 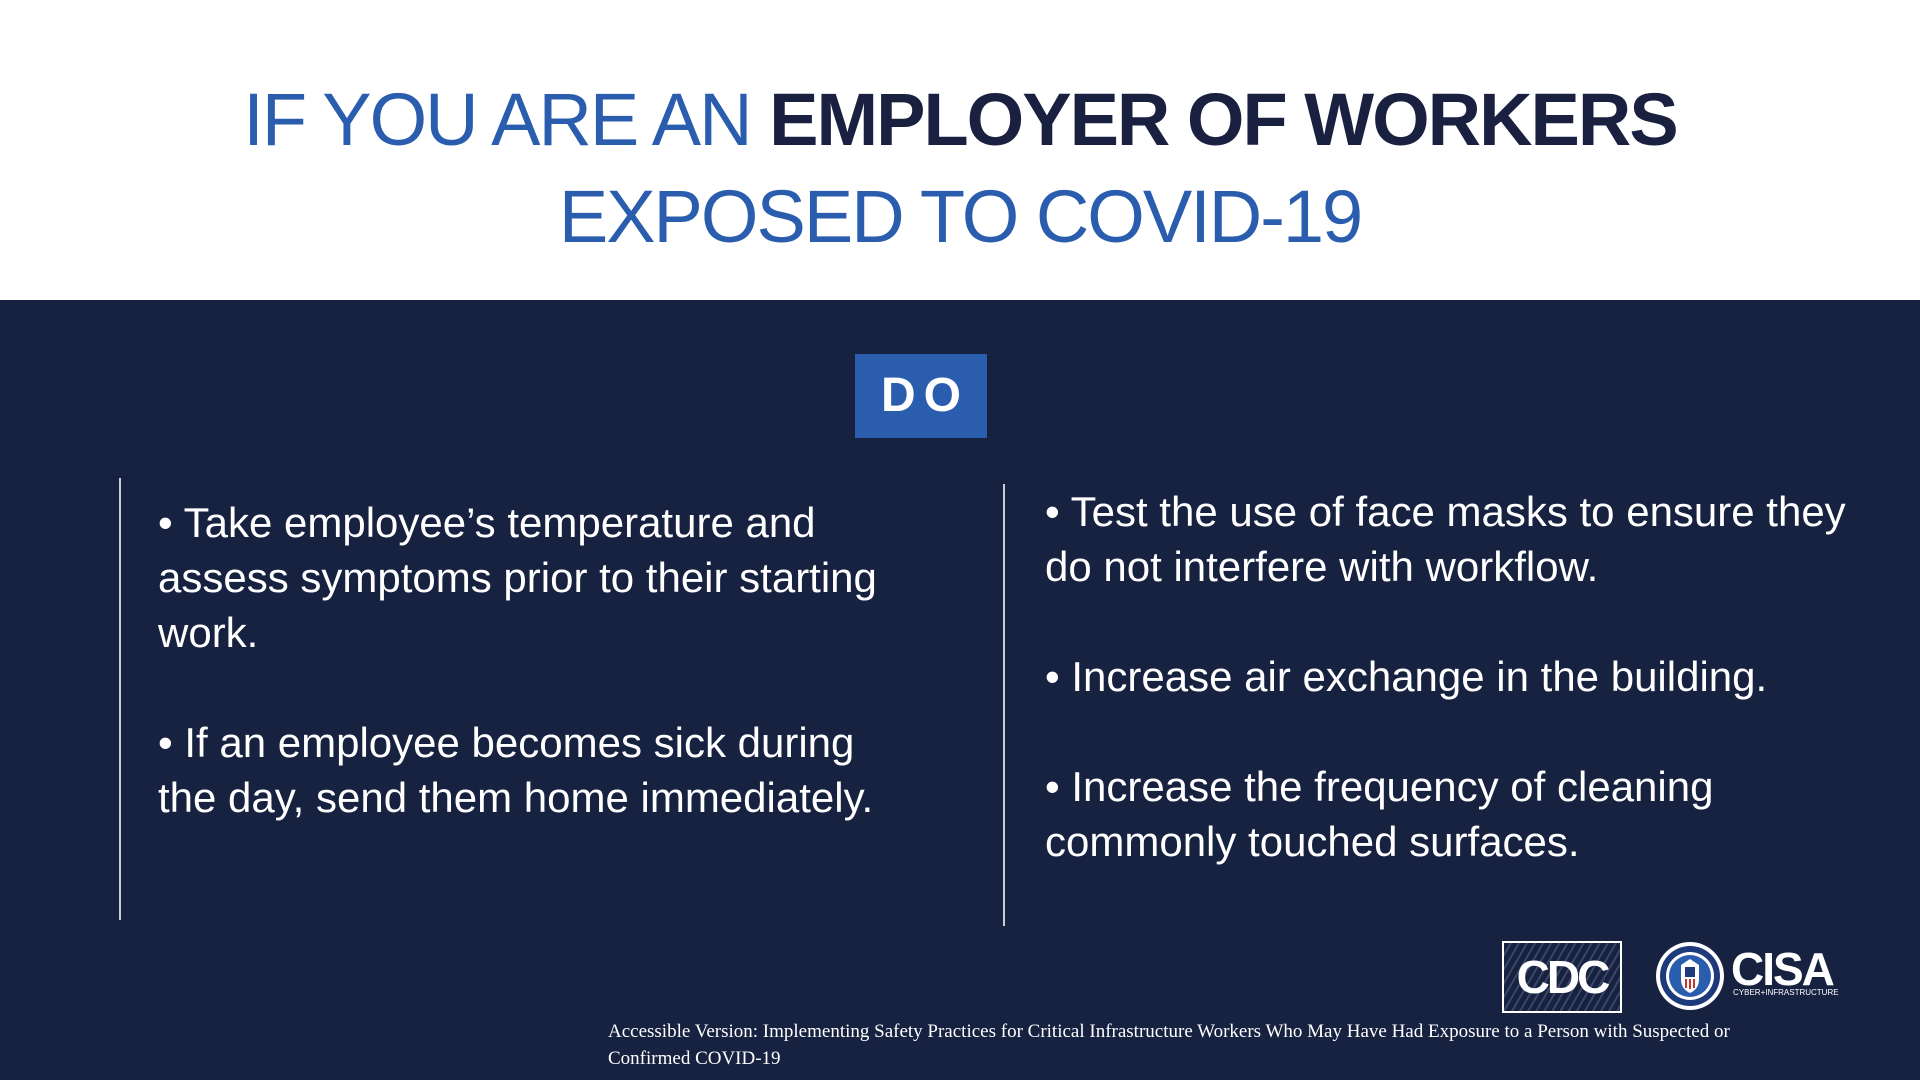 I want to click on page-title-line-1: IF YOU ARE AN EMPLOYER OF WORKERS, so click(x=960, y=120).